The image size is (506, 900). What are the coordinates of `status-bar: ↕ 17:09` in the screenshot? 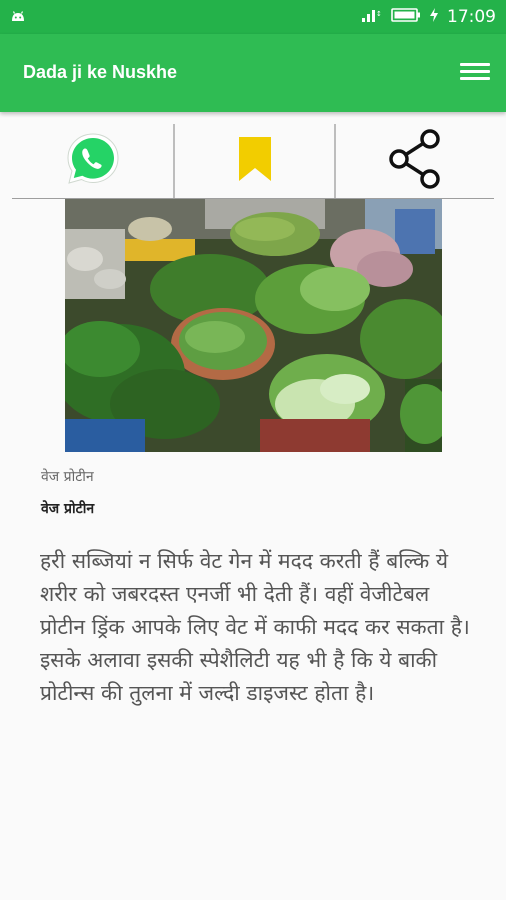 It's located at (253, 17).